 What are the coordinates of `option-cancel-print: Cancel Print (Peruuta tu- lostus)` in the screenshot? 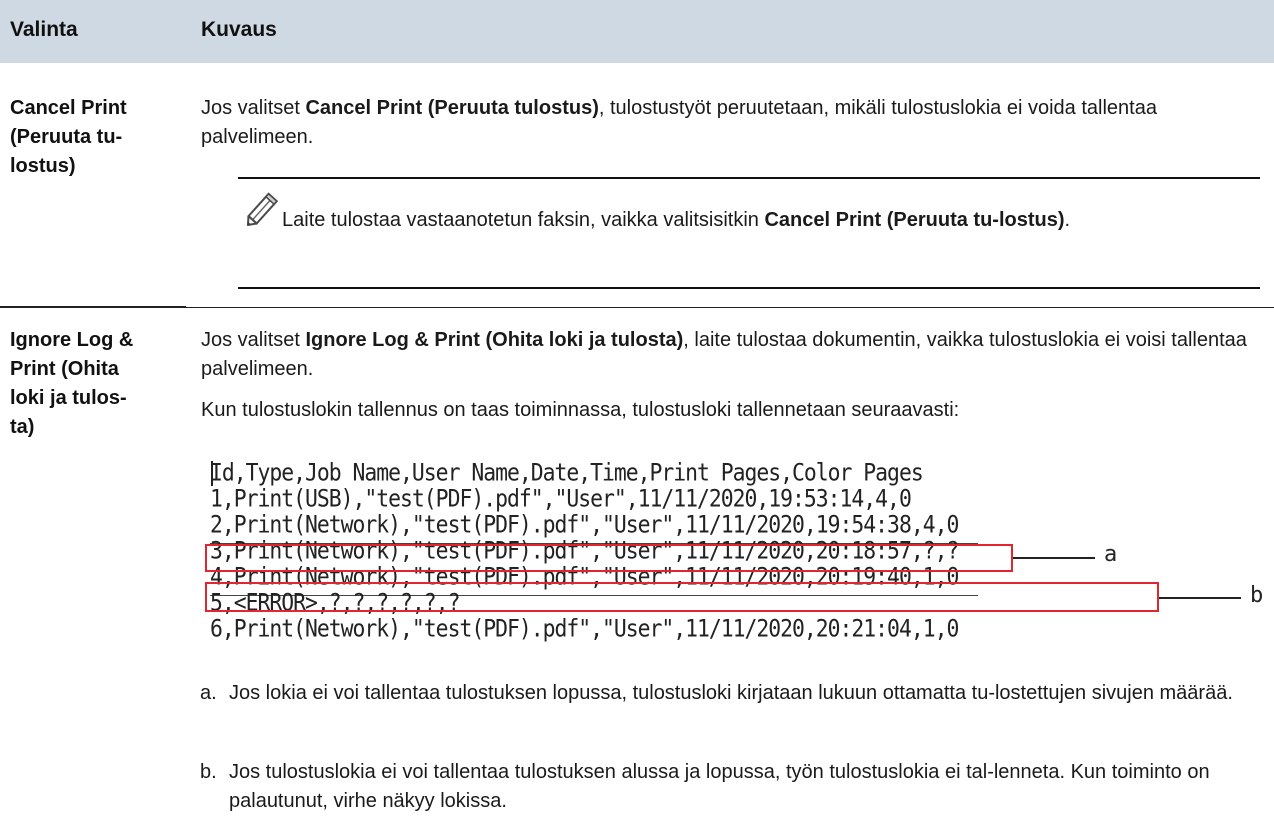 It's located at (95, 137).